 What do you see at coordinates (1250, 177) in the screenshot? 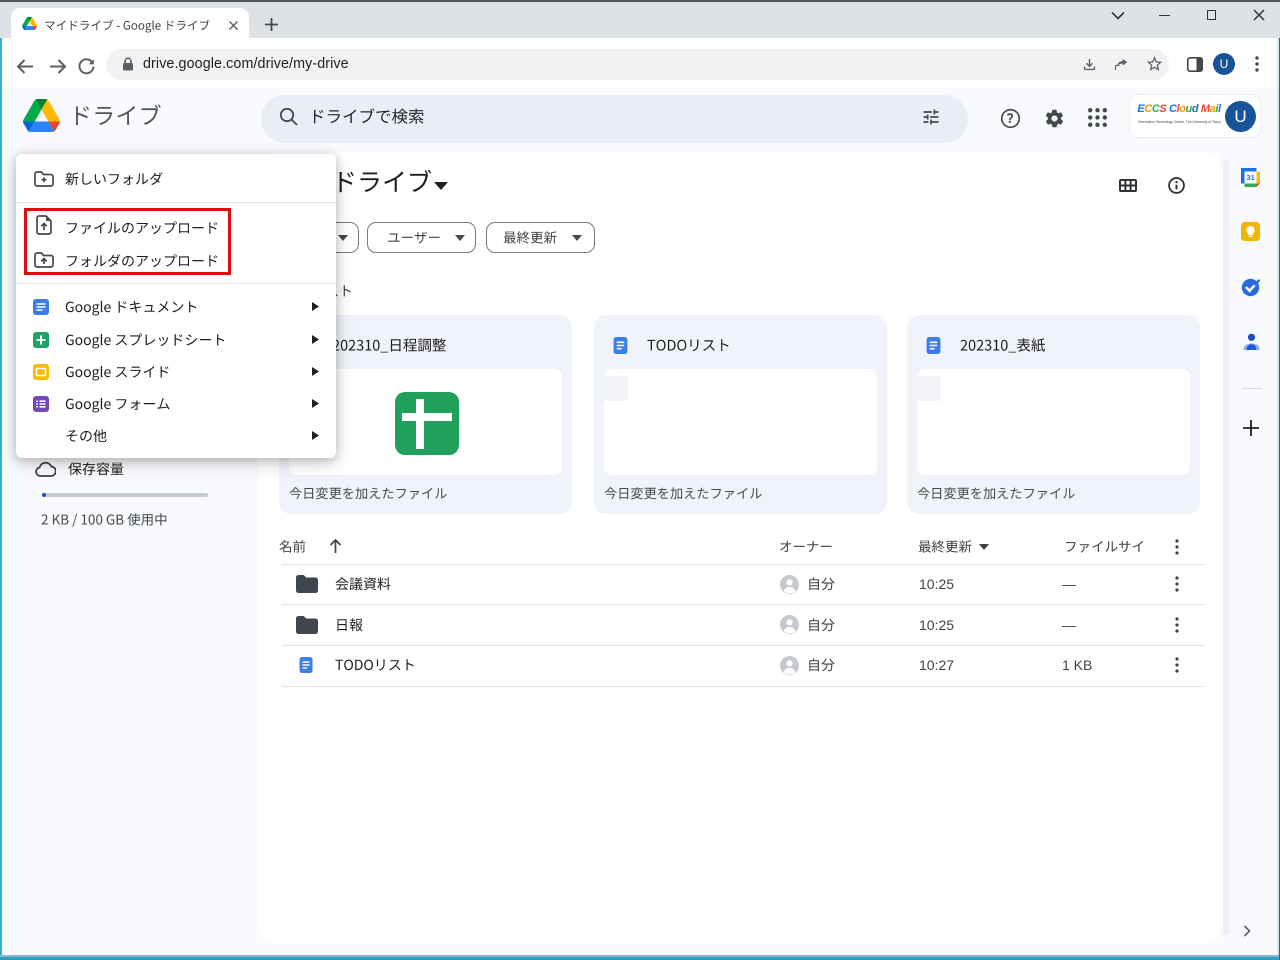
I see `svg-text: 31` at bounding box center [1250, 177].